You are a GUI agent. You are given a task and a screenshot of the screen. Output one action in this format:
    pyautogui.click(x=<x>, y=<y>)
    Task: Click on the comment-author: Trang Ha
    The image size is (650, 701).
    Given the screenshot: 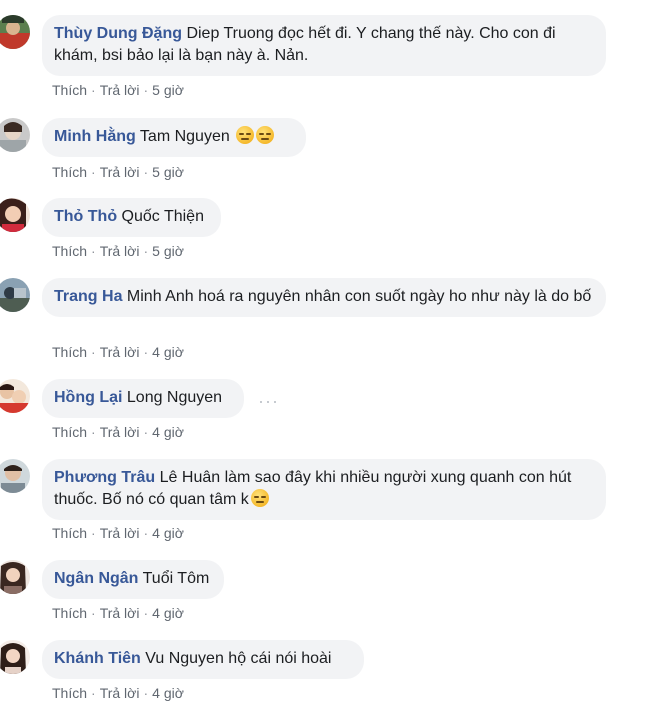 What is the action you would take?
    pyautogui.click(x=88, y=296)
    